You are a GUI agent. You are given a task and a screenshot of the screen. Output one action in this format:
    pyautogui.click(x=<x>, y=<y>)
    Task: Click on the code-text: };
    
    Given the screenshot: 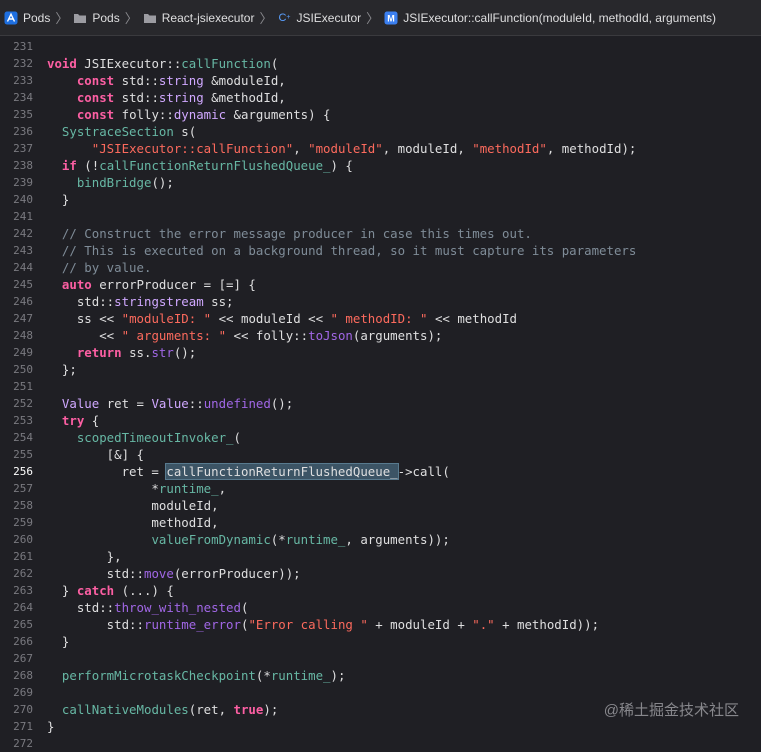 What is the action you would take?
    pyautogui.click(x=62, y=369)
    